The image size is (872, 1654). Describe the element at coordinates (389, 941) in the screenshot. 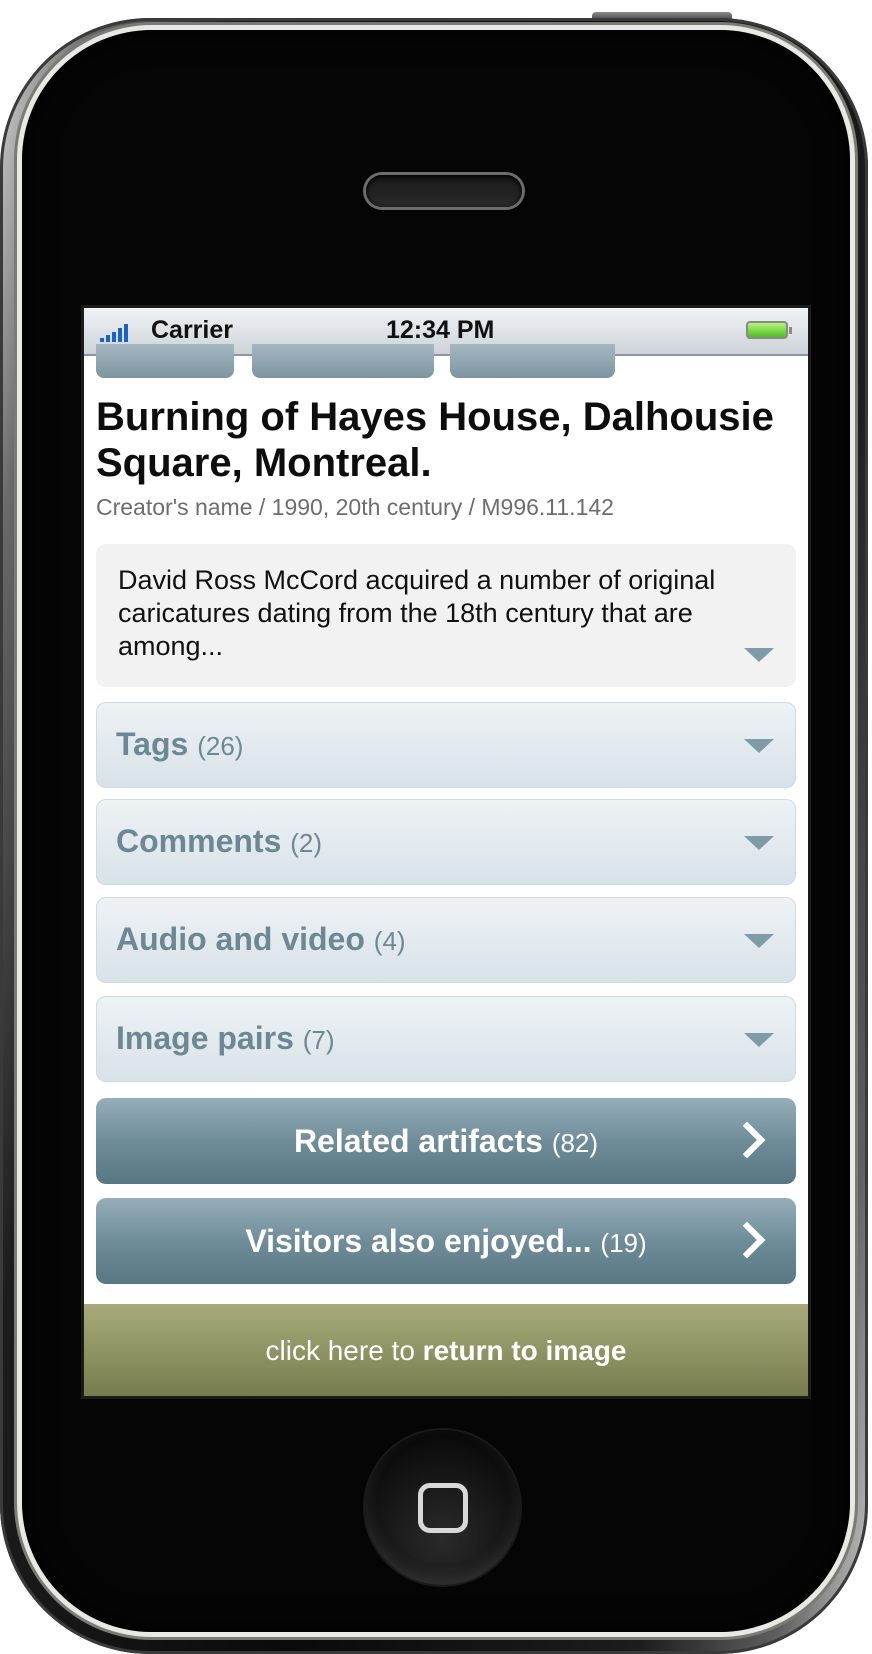

I see `section-count: (4)` at that location.